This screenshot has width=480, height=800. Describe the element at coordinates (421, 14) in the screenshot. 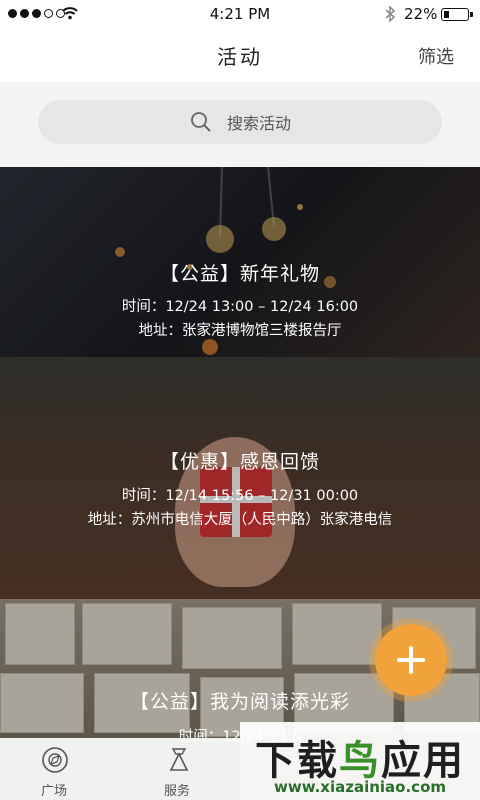

I see `battery-percent: 22%` at that location.